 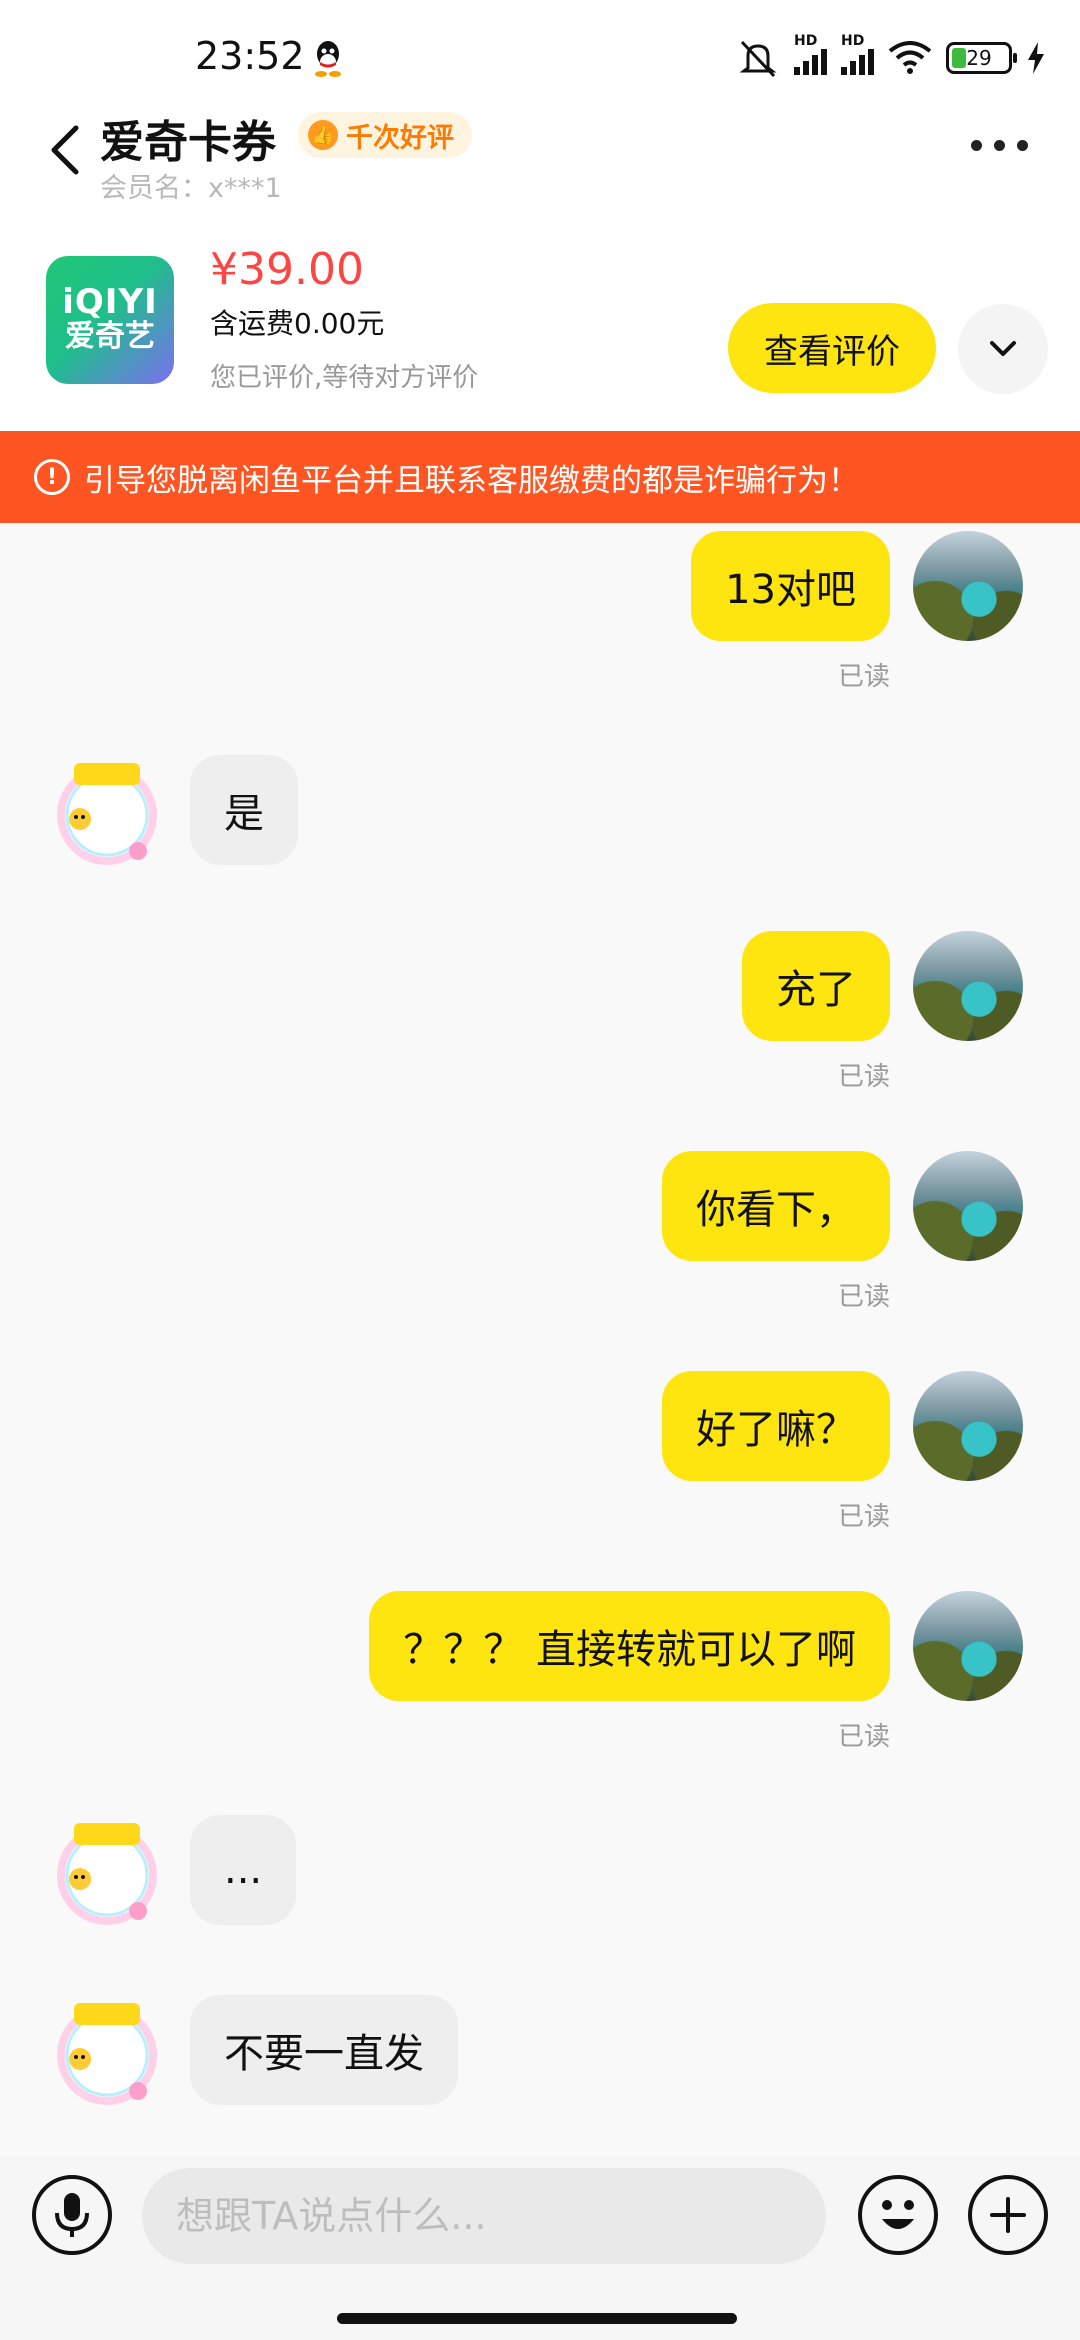 I want to click on seller-message-bubble: 是, so click(x=244, y=810).